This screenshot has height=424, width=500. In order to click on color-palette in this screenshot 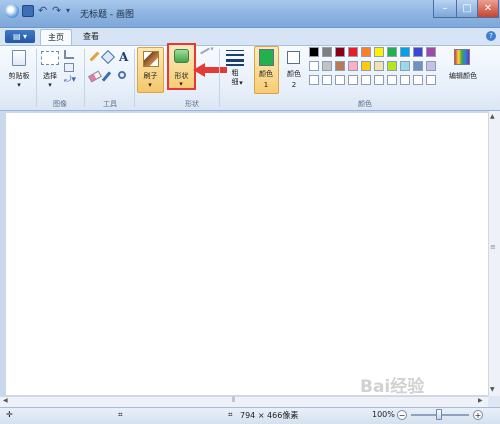, I will do `click(376, 68)`.